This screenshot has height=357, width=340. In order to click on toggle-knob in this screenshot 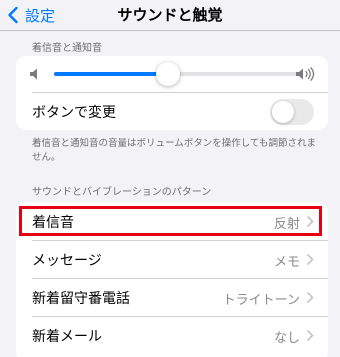, I will do `click(283, 112)`.